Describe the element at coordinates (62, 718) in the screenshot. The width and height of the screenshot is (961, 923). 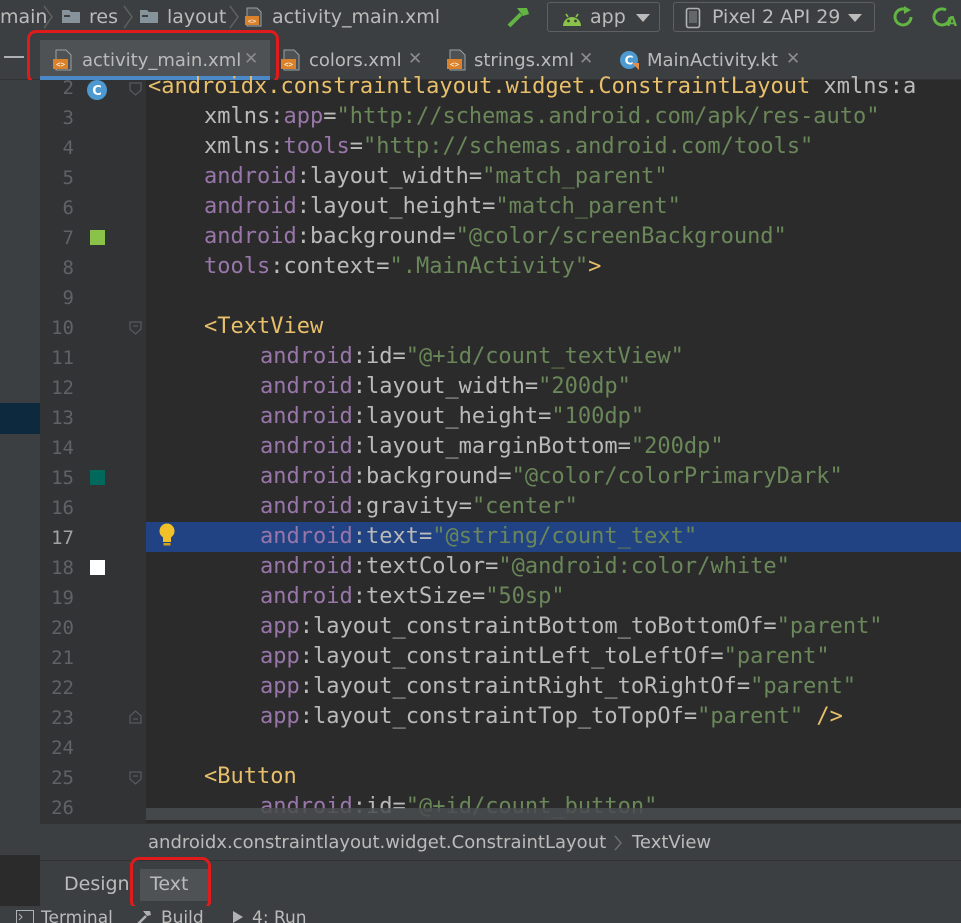
I see `line-number: 23` at that location.